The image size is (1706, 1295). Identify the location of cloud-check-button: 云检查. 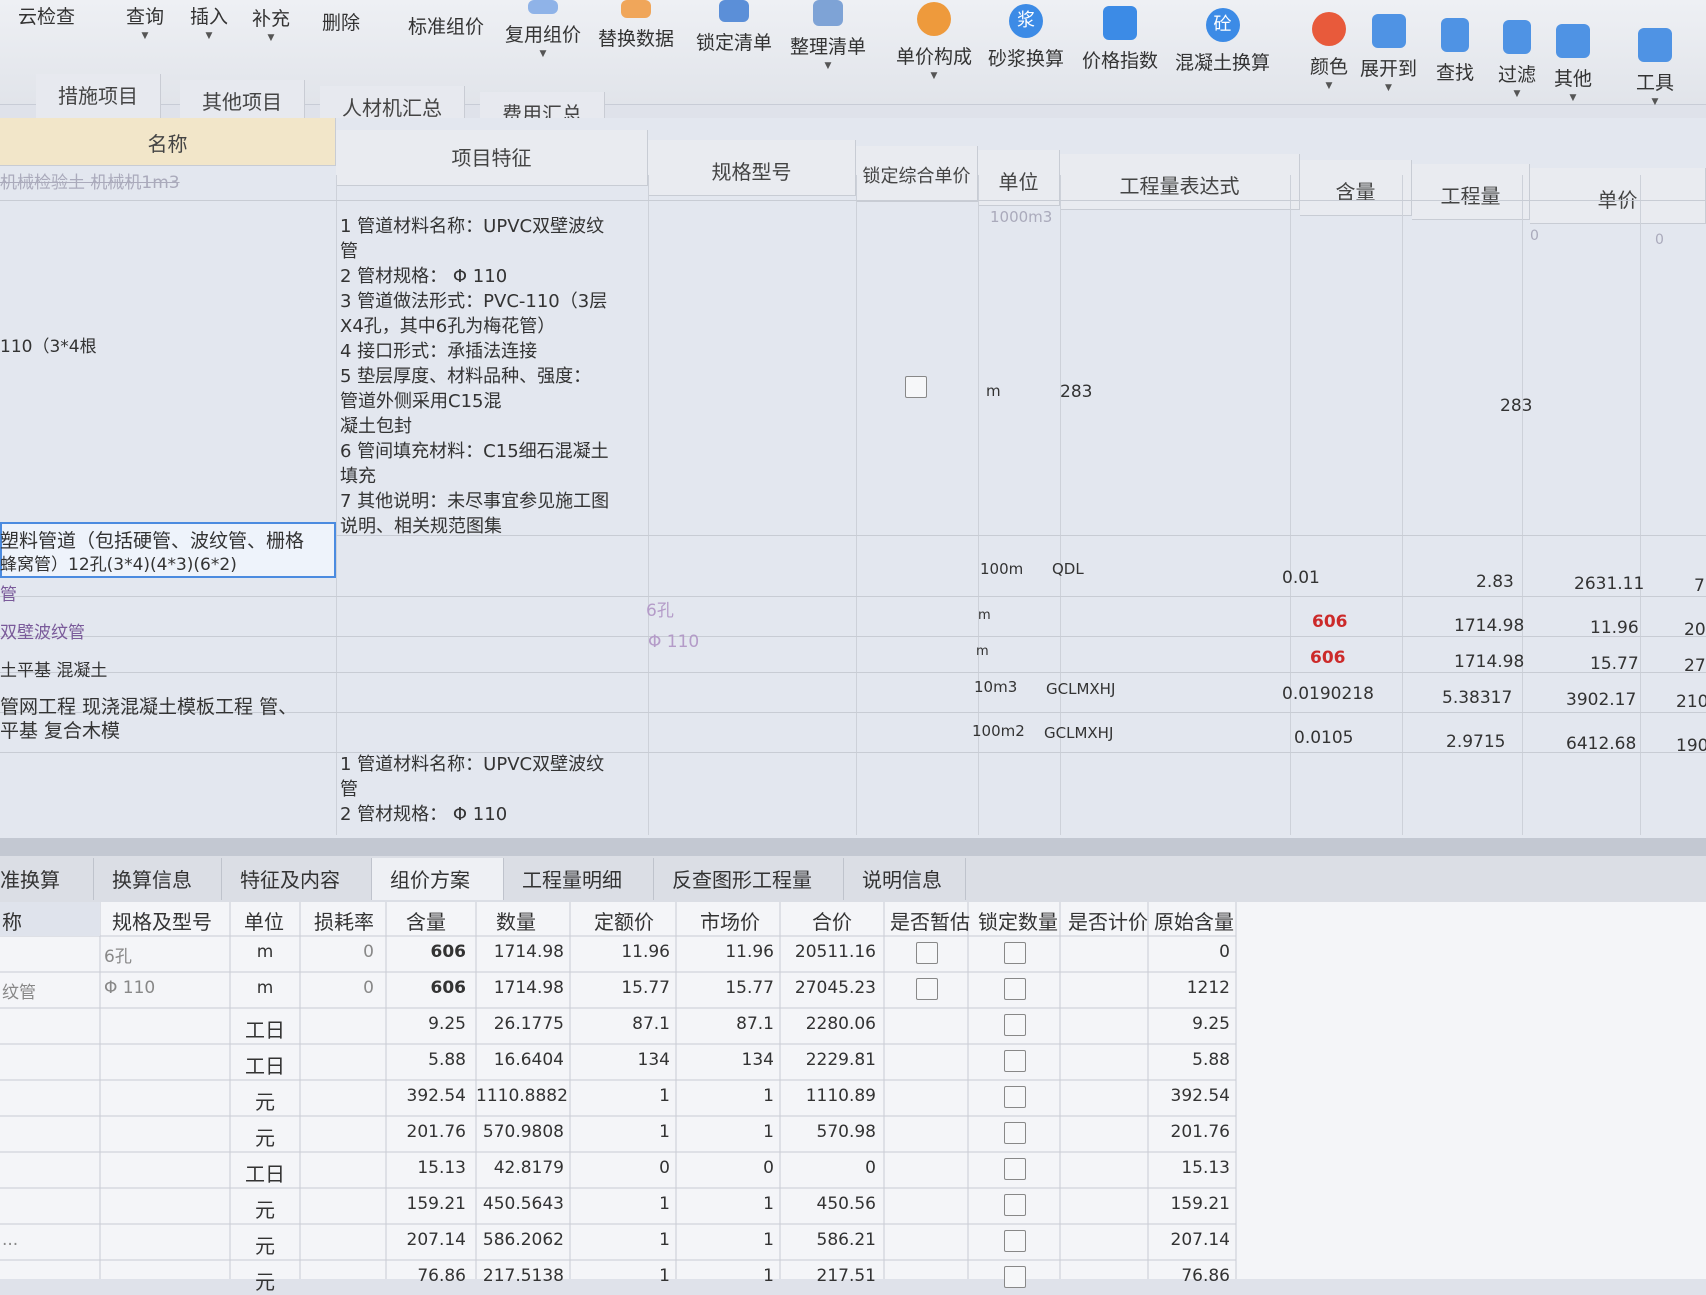
(46, 15).